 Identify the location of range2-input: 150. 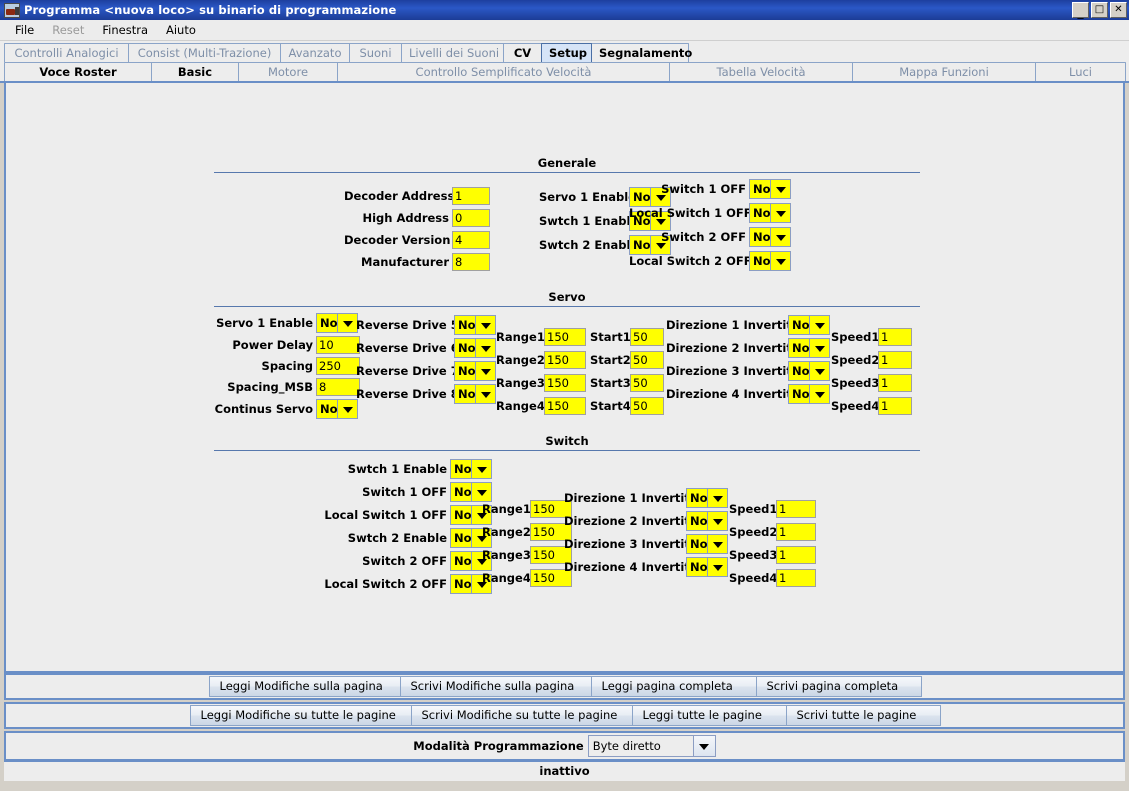
(565, 360).